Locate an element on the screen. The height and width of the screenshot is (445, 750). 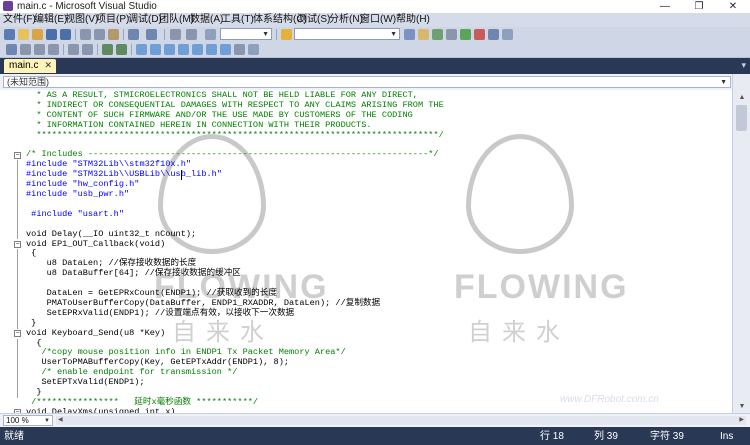
title-bar: main.c - Microsoft Visual Studio — ❐ ✕ is located at coordinates (375, 6).